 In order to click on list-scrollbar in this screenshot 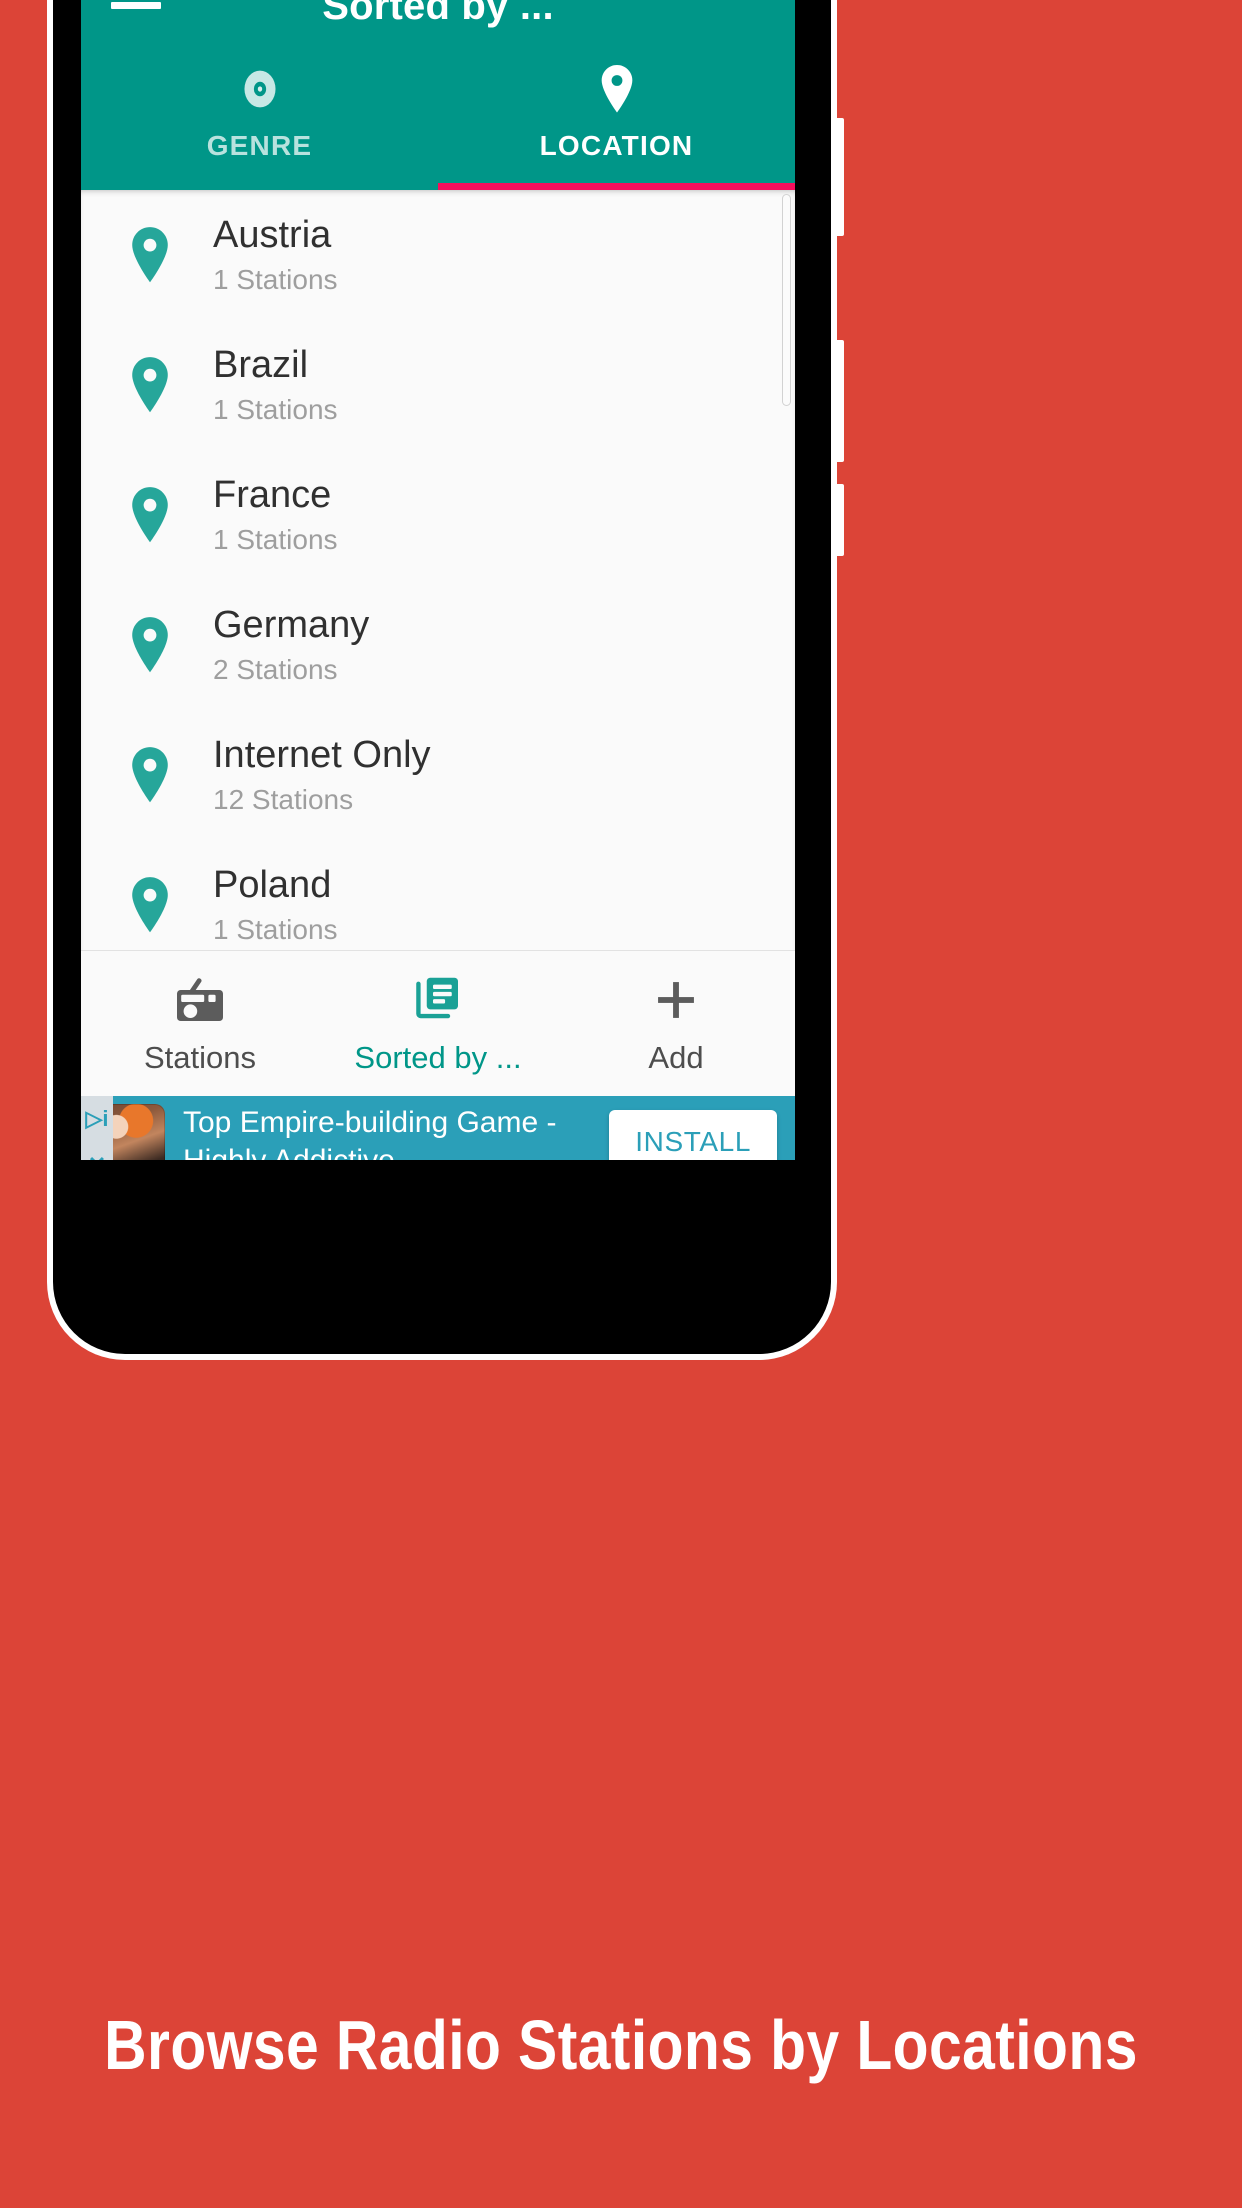, I will do `click(786, 300)`.